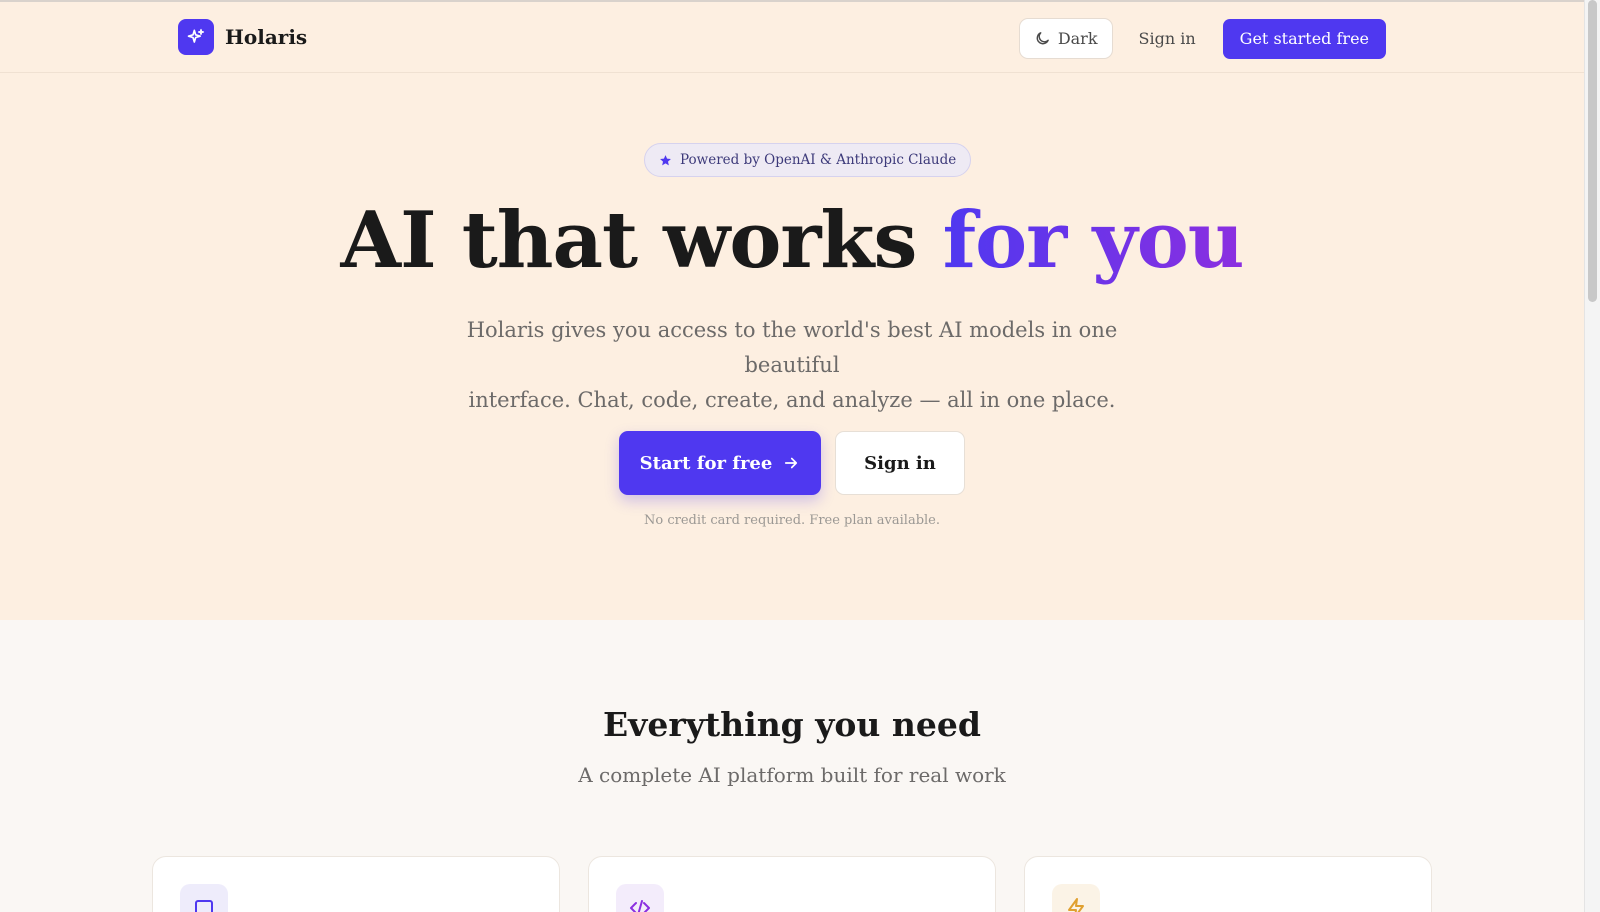 Image resolution: width=1600 pixels, height=912 pixels. What do you see at coordinates (792, 724) in the screenshot?
I see `features-title: Everything you need` at bounding box center [792, 724].